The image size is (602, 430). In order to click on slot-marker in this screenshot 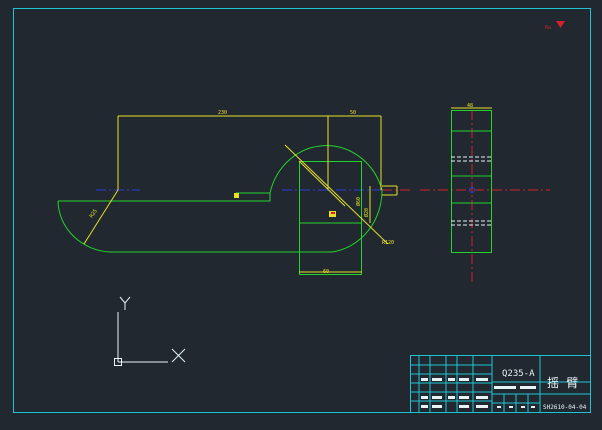, I will do `click(236, 195)`.